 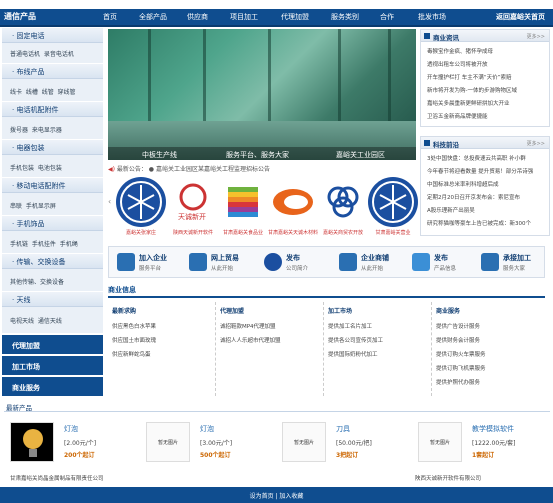 I want to click on product-name: 教学模拟软件, so click(x=493, y=429).